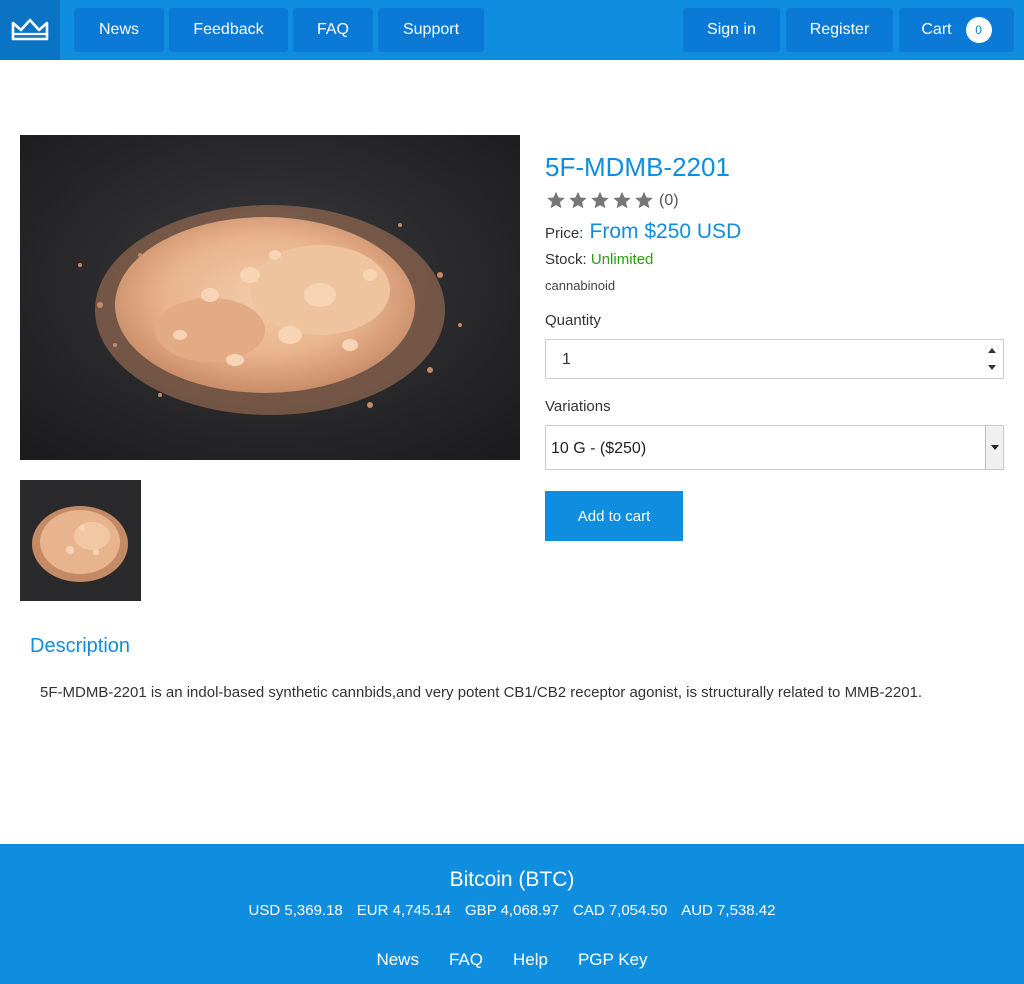 This screenshot has height=984, width=1024. I want to click on stock-value: Unlimited, so click(622, 259).